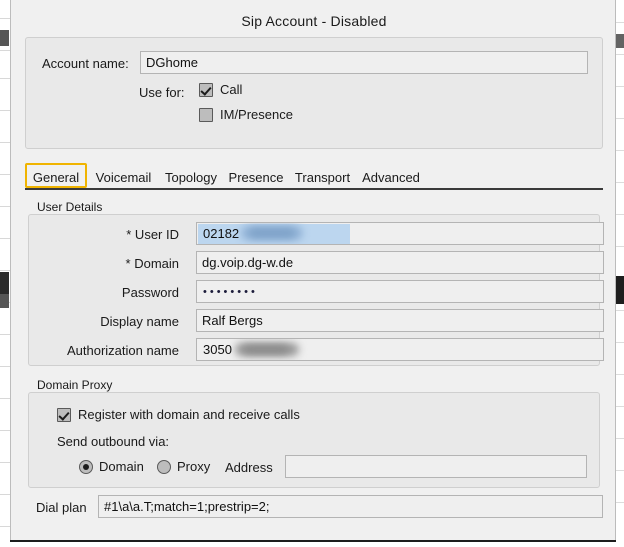 Image resolution: width=624 pixels, height=547 pixels. What do you see at coordinates (314, 21) in the screenshot?
I see `page-title: Sip Account - Disabled` at bounding box center [314, 21].